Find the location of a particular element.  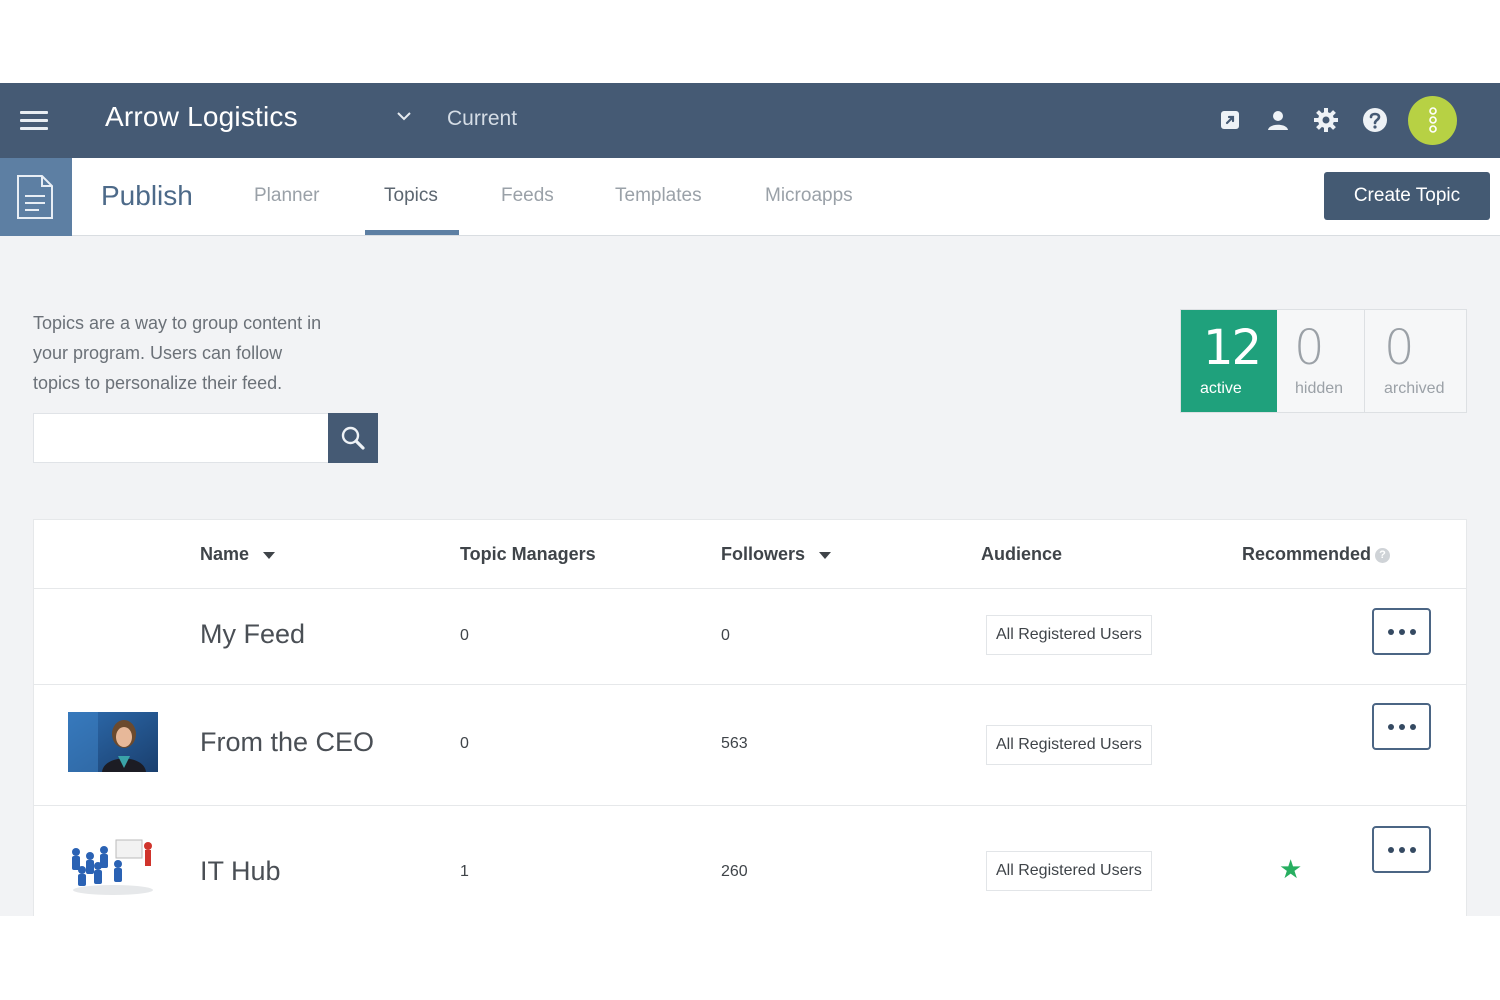

external-link-icon is located at coordinates (1230, 120).